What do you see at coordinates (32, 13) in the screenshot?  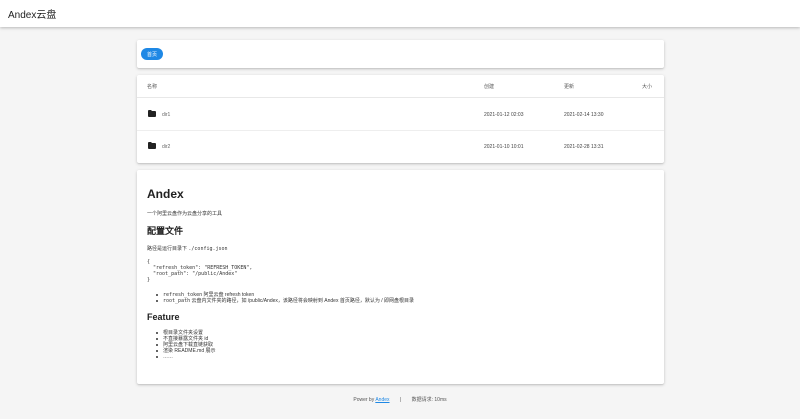 I see `app-title: Andex云盘` at bounding box center [32, 13].